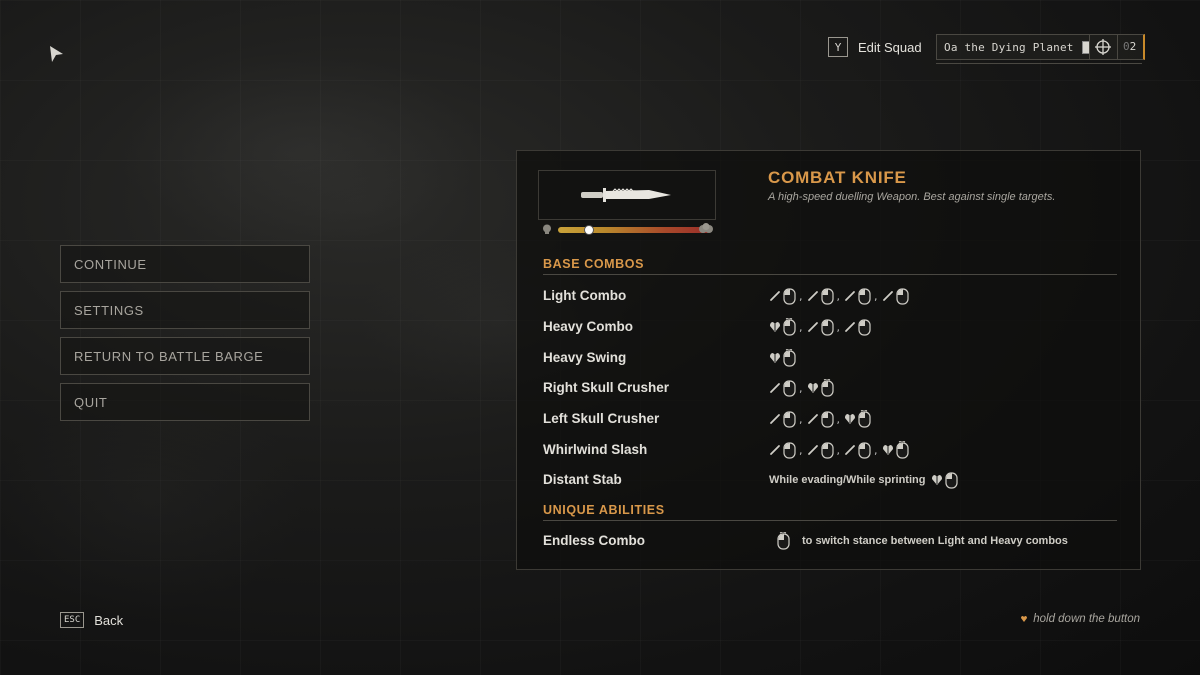  I want to click on return-to-battle-barge-button: RETURN TO BATTLE BARGE, so click(185, 356).